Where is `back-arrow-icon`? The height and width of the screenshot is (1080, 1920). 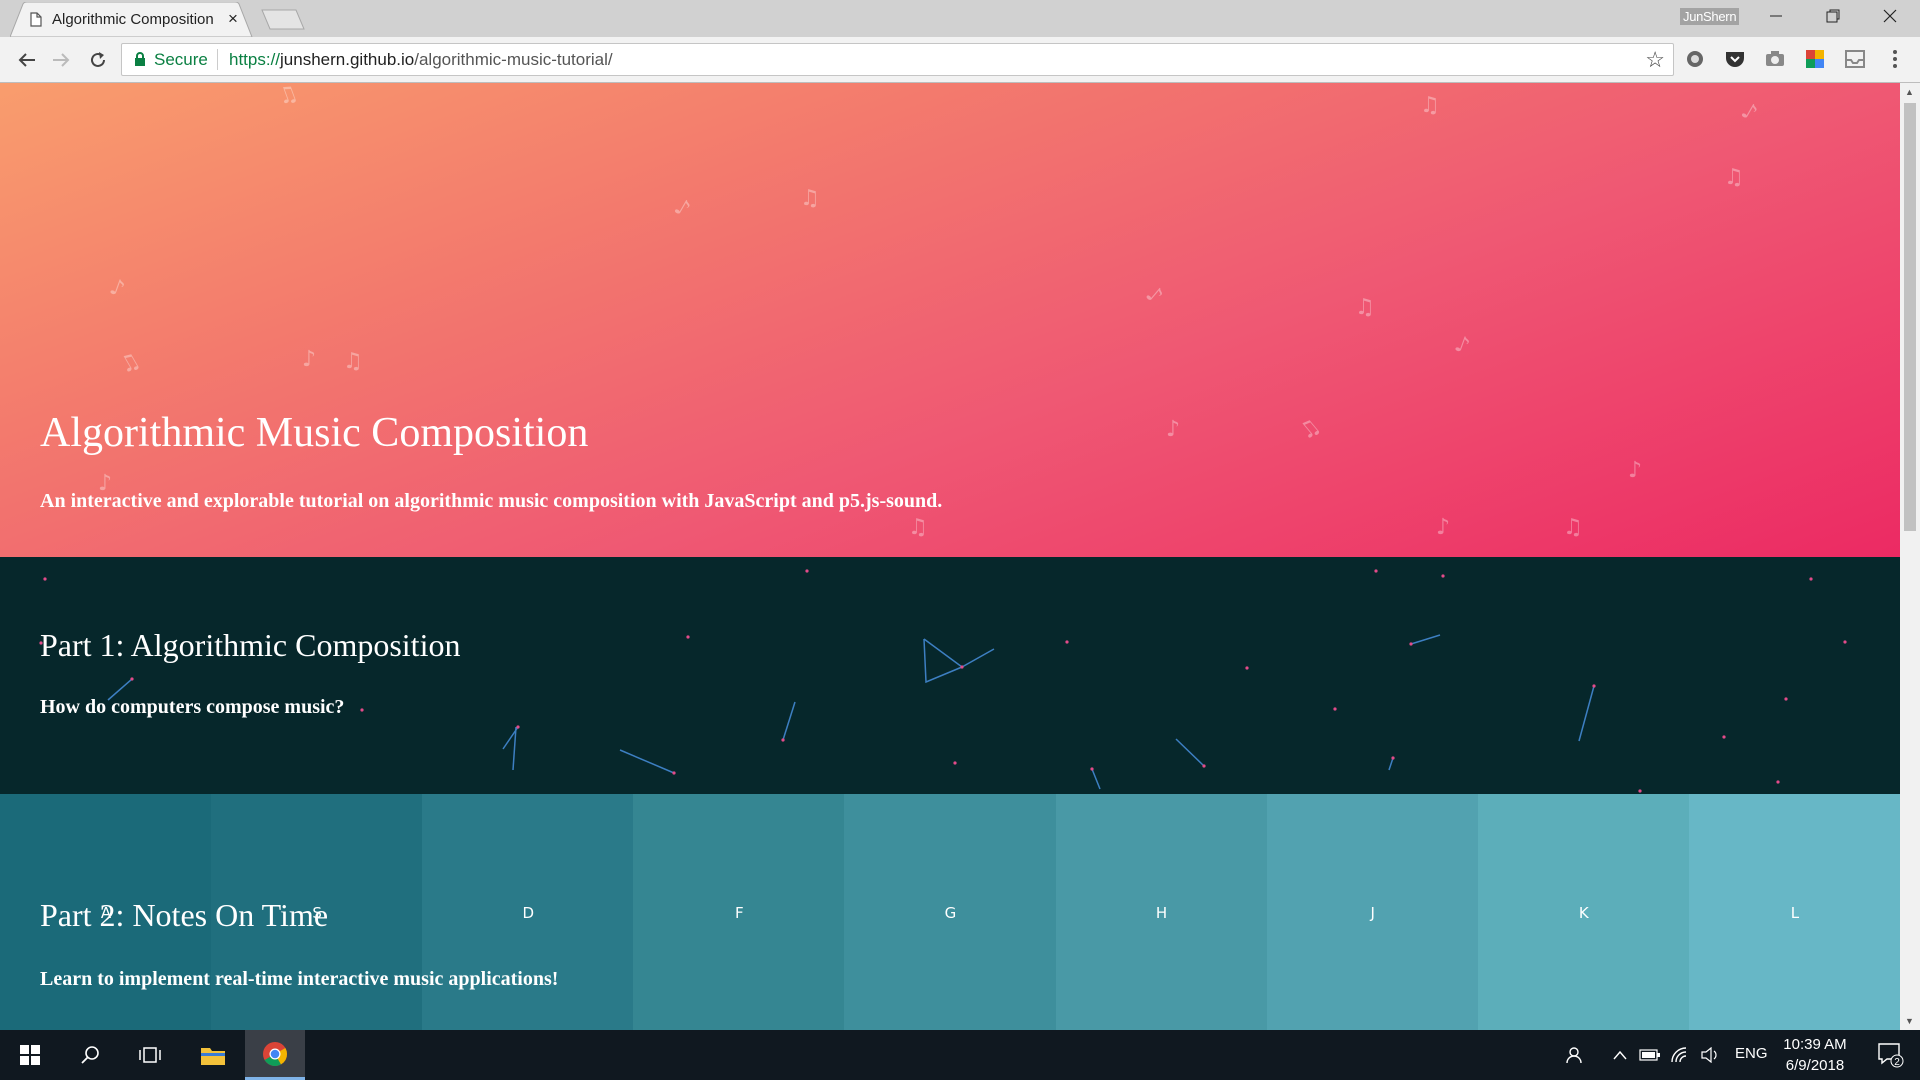
back-arrow-icon is located at coordinates (26, 60).